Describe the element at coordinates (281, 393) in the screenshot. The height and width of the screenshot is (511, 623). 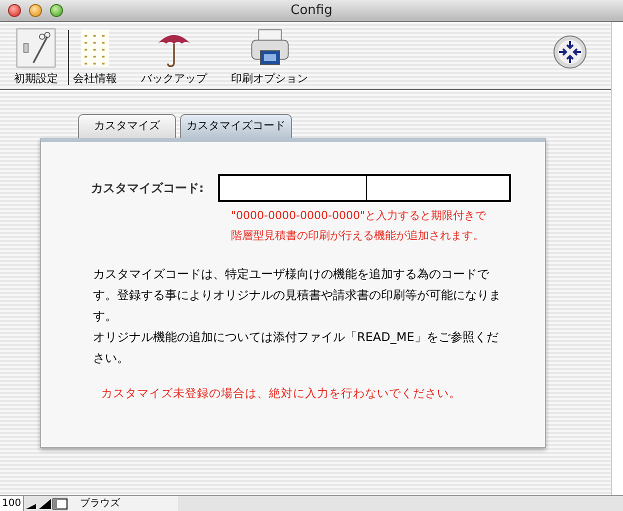
I see `warning-text: カスタマイズ未登録の場合は、絶対に入力を行わないでください。` at that location.